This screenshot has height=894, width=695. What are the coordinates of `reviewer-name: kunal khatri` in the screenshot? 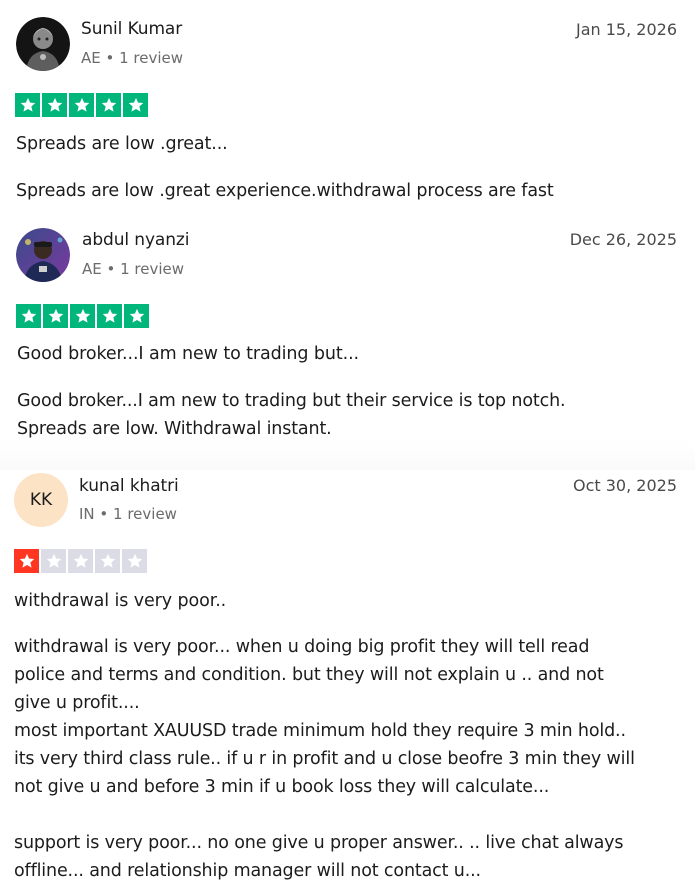 It's located at (129, 486).